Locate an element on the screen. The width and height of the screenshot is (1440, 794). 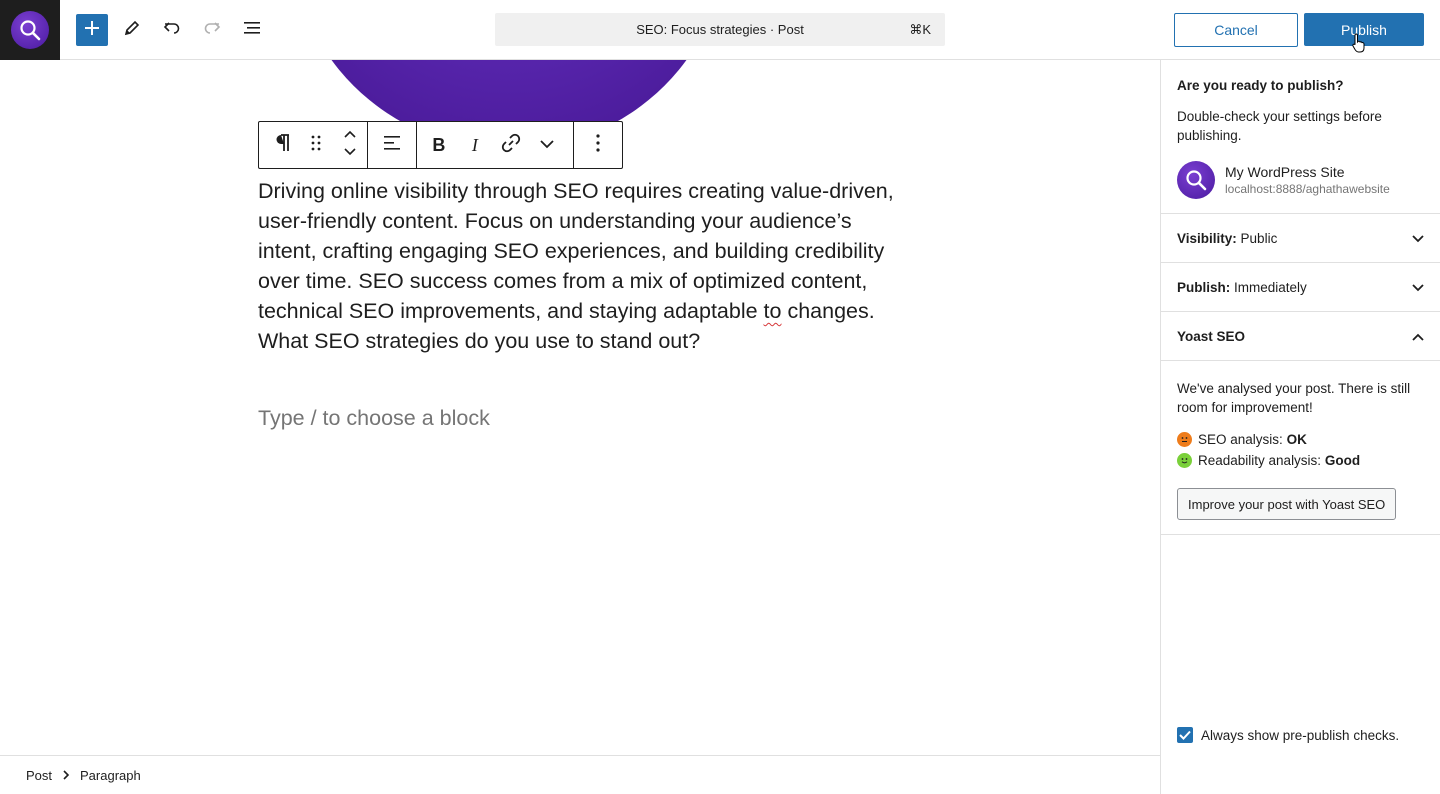
block-placeholder: Type / to choose a block is located at coordinates (374, 418).